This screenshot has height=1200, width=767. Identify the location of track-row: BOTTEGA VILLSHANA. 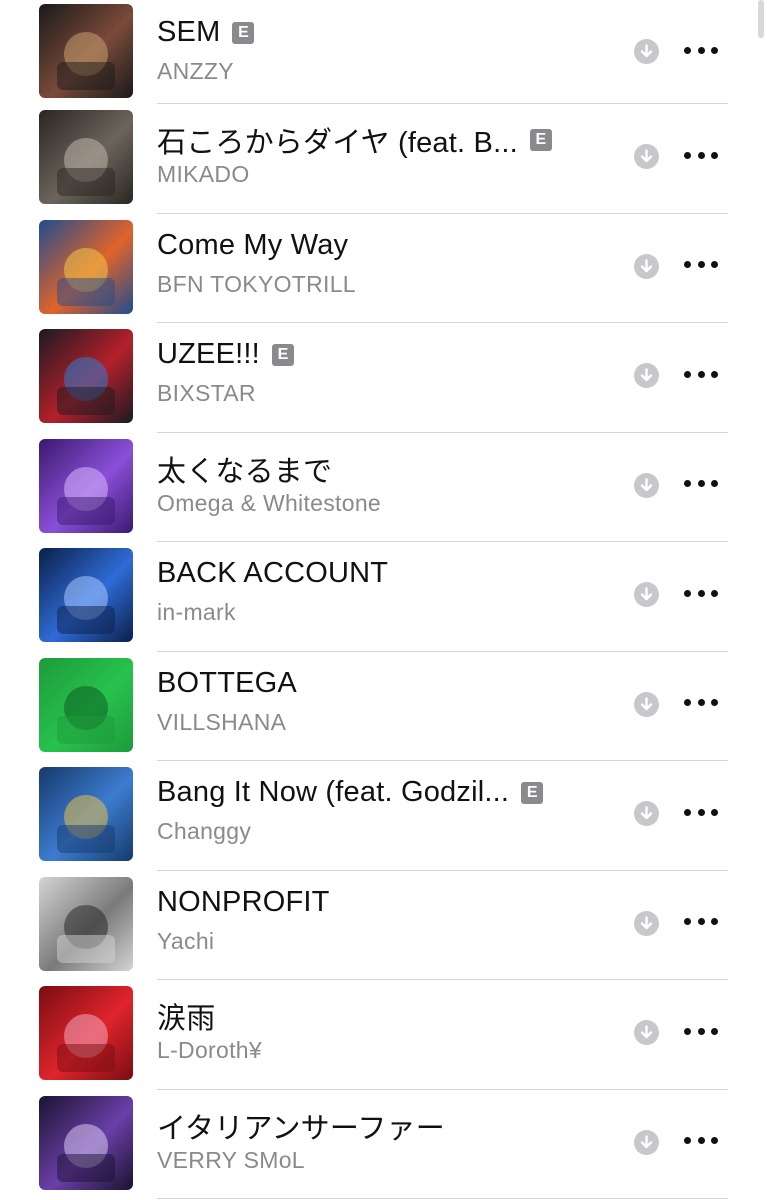
(383, 706).